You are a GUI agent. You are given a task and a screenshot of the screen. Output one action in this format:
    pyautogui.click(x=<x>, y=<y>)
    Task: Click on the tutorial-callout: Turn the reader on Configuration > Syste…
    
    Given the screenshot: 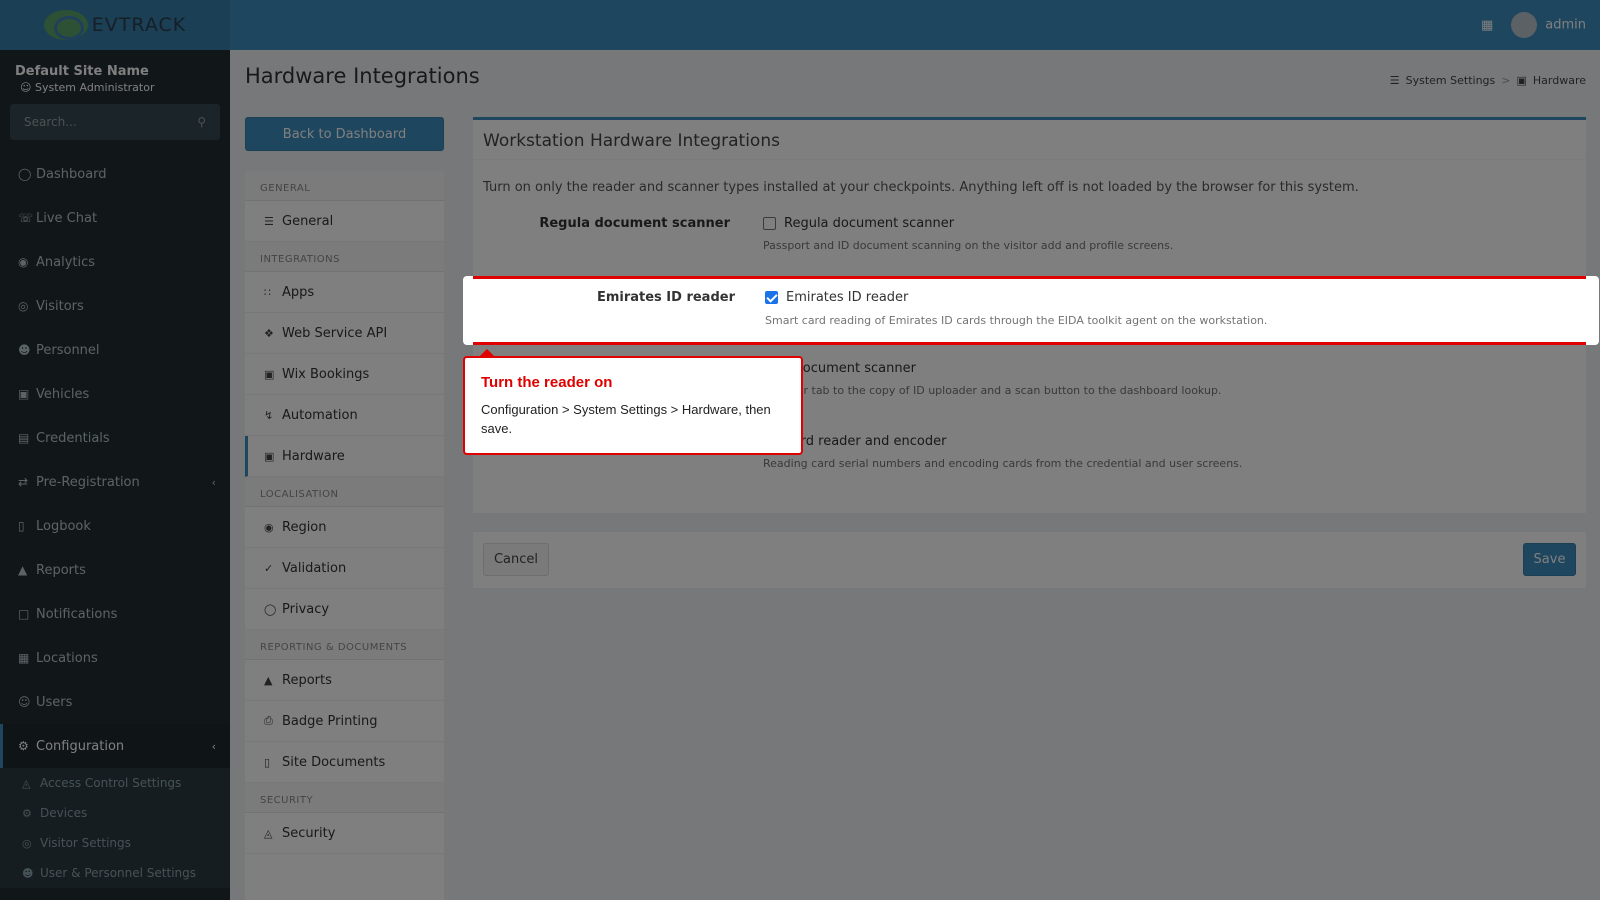 What is the action you would take?
    pyautogui.click(x=633, y=402)
    